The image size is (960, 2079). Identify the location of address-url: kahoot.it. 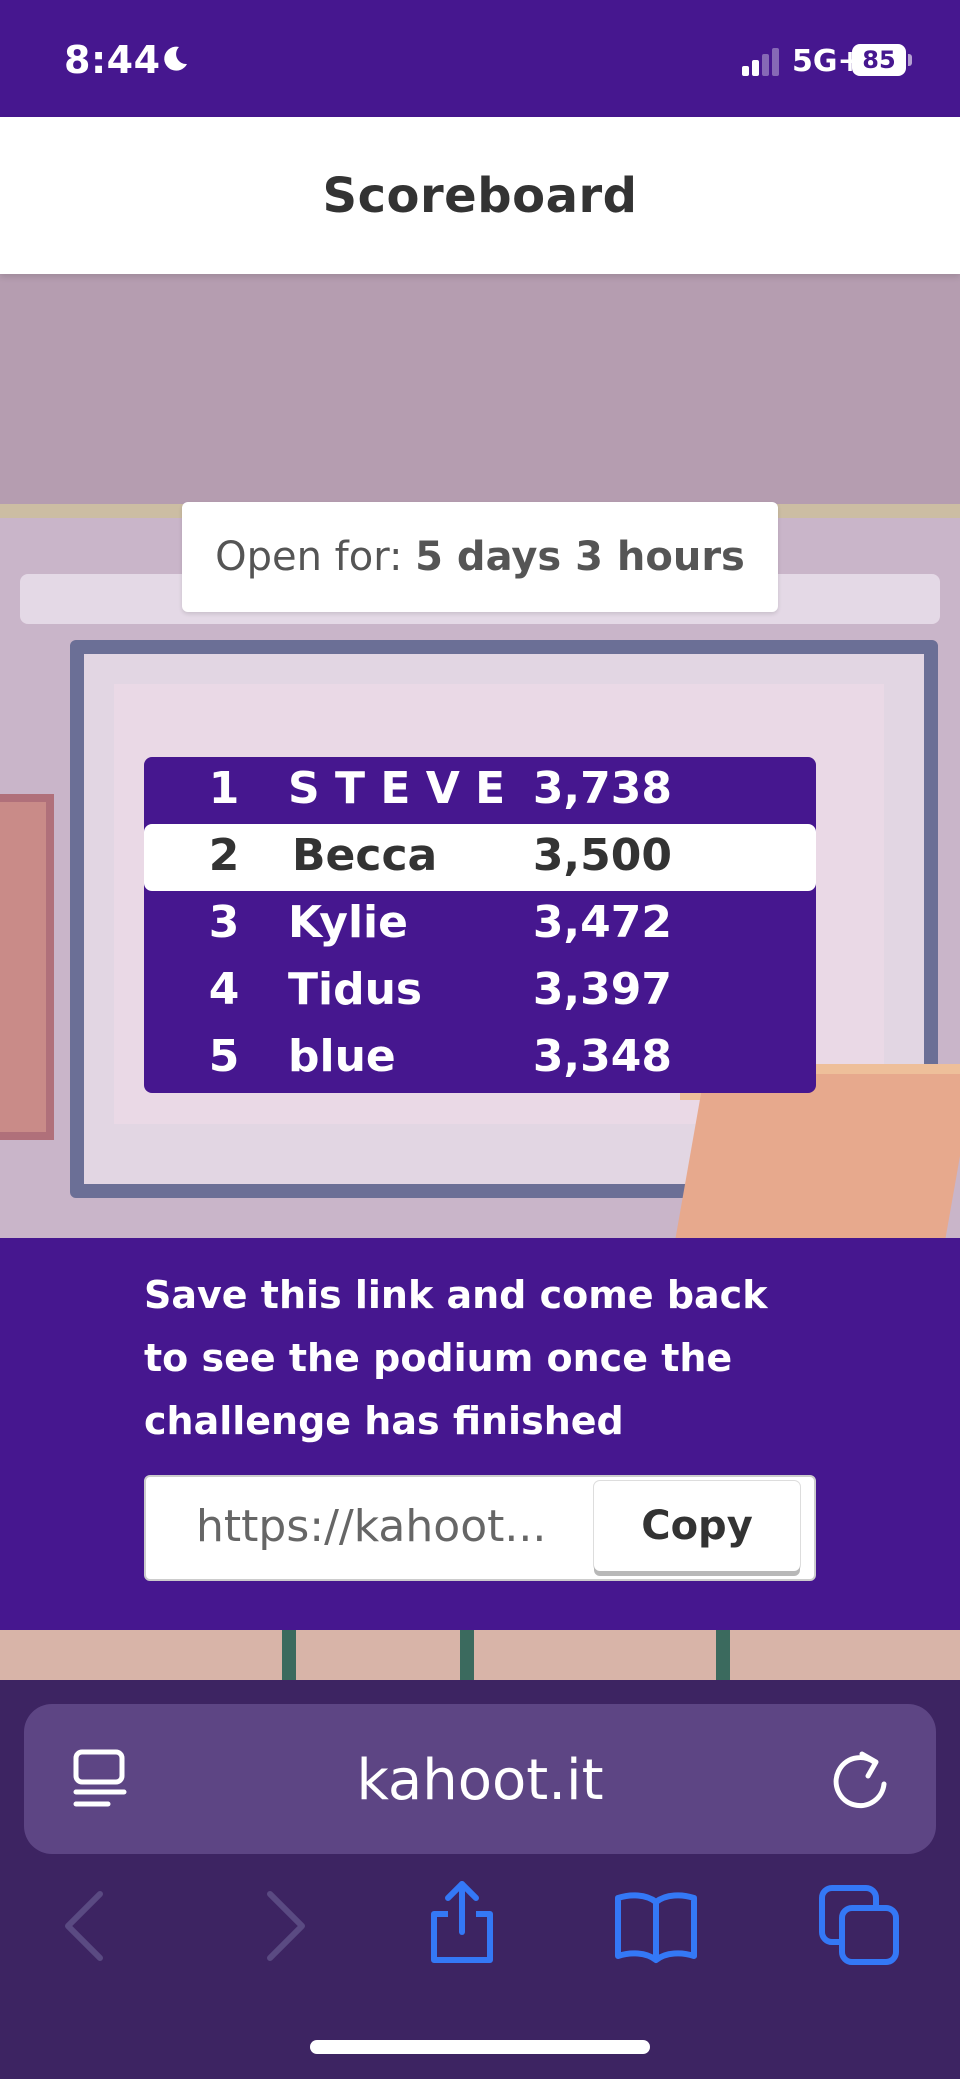
(480, 1780).